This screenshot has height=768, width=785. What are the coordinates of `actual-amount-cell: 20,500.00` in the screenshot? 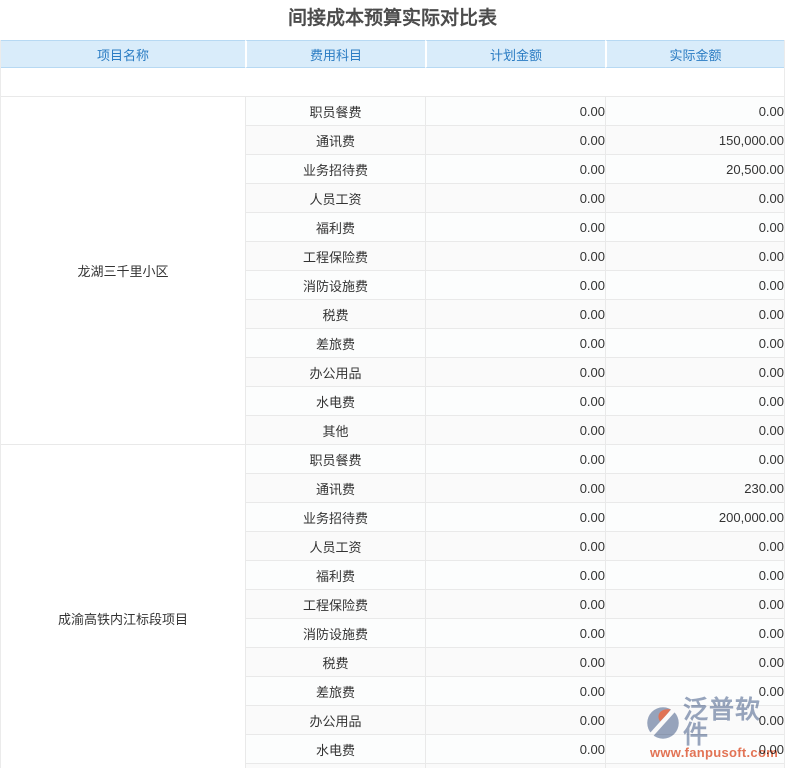 It's located at (694, 169).